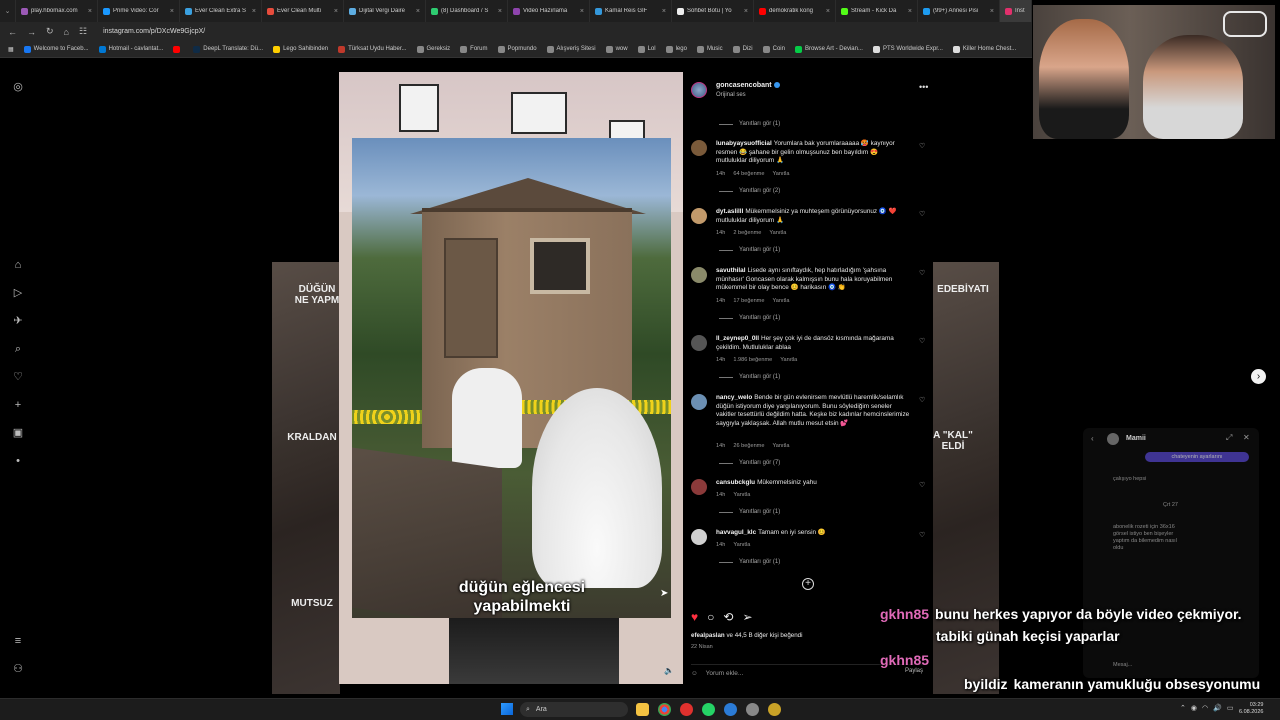 Image resolution: width=1280 pixels, height=720 pixels. What do you see at coordinates (18, 641) in the screenshot?
I see `menu-nav-icon: ≡` at bounding box center [18, 641].